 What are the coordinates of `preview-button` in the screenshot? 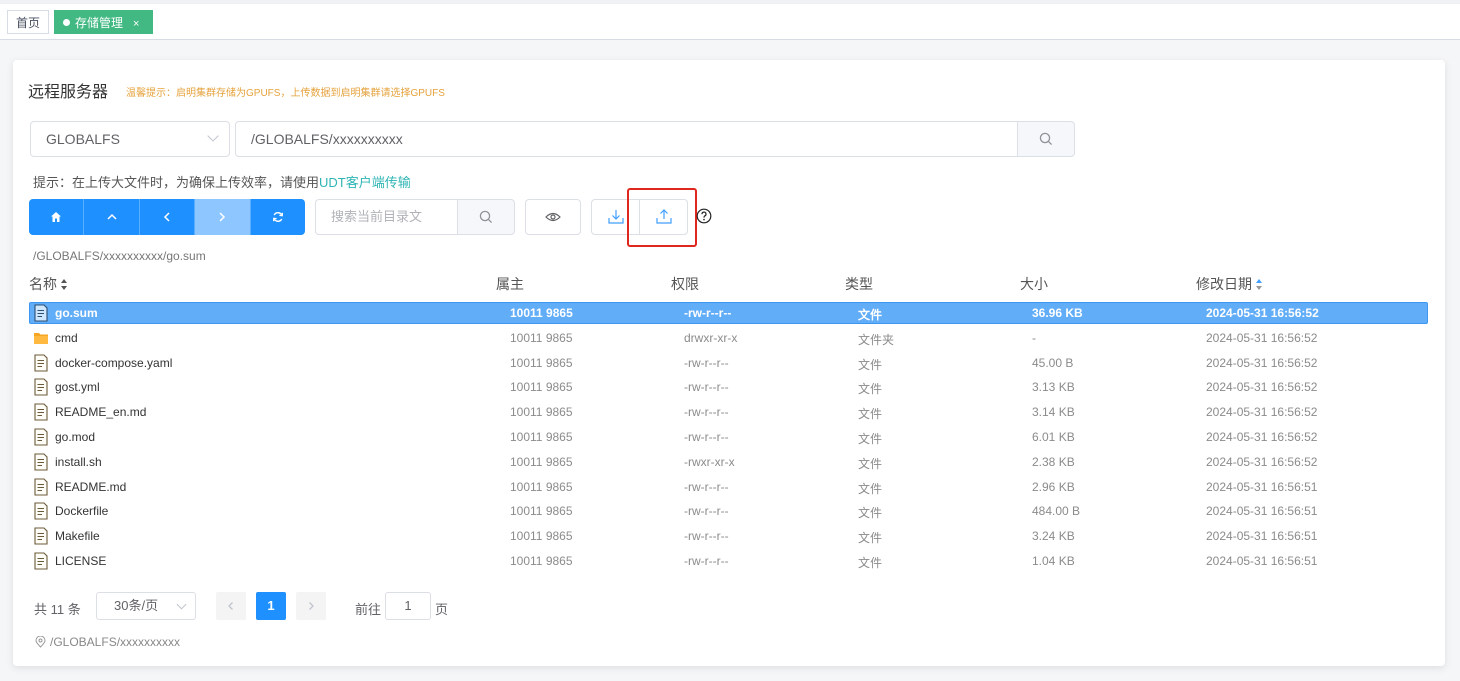 It's located at (553, 217).